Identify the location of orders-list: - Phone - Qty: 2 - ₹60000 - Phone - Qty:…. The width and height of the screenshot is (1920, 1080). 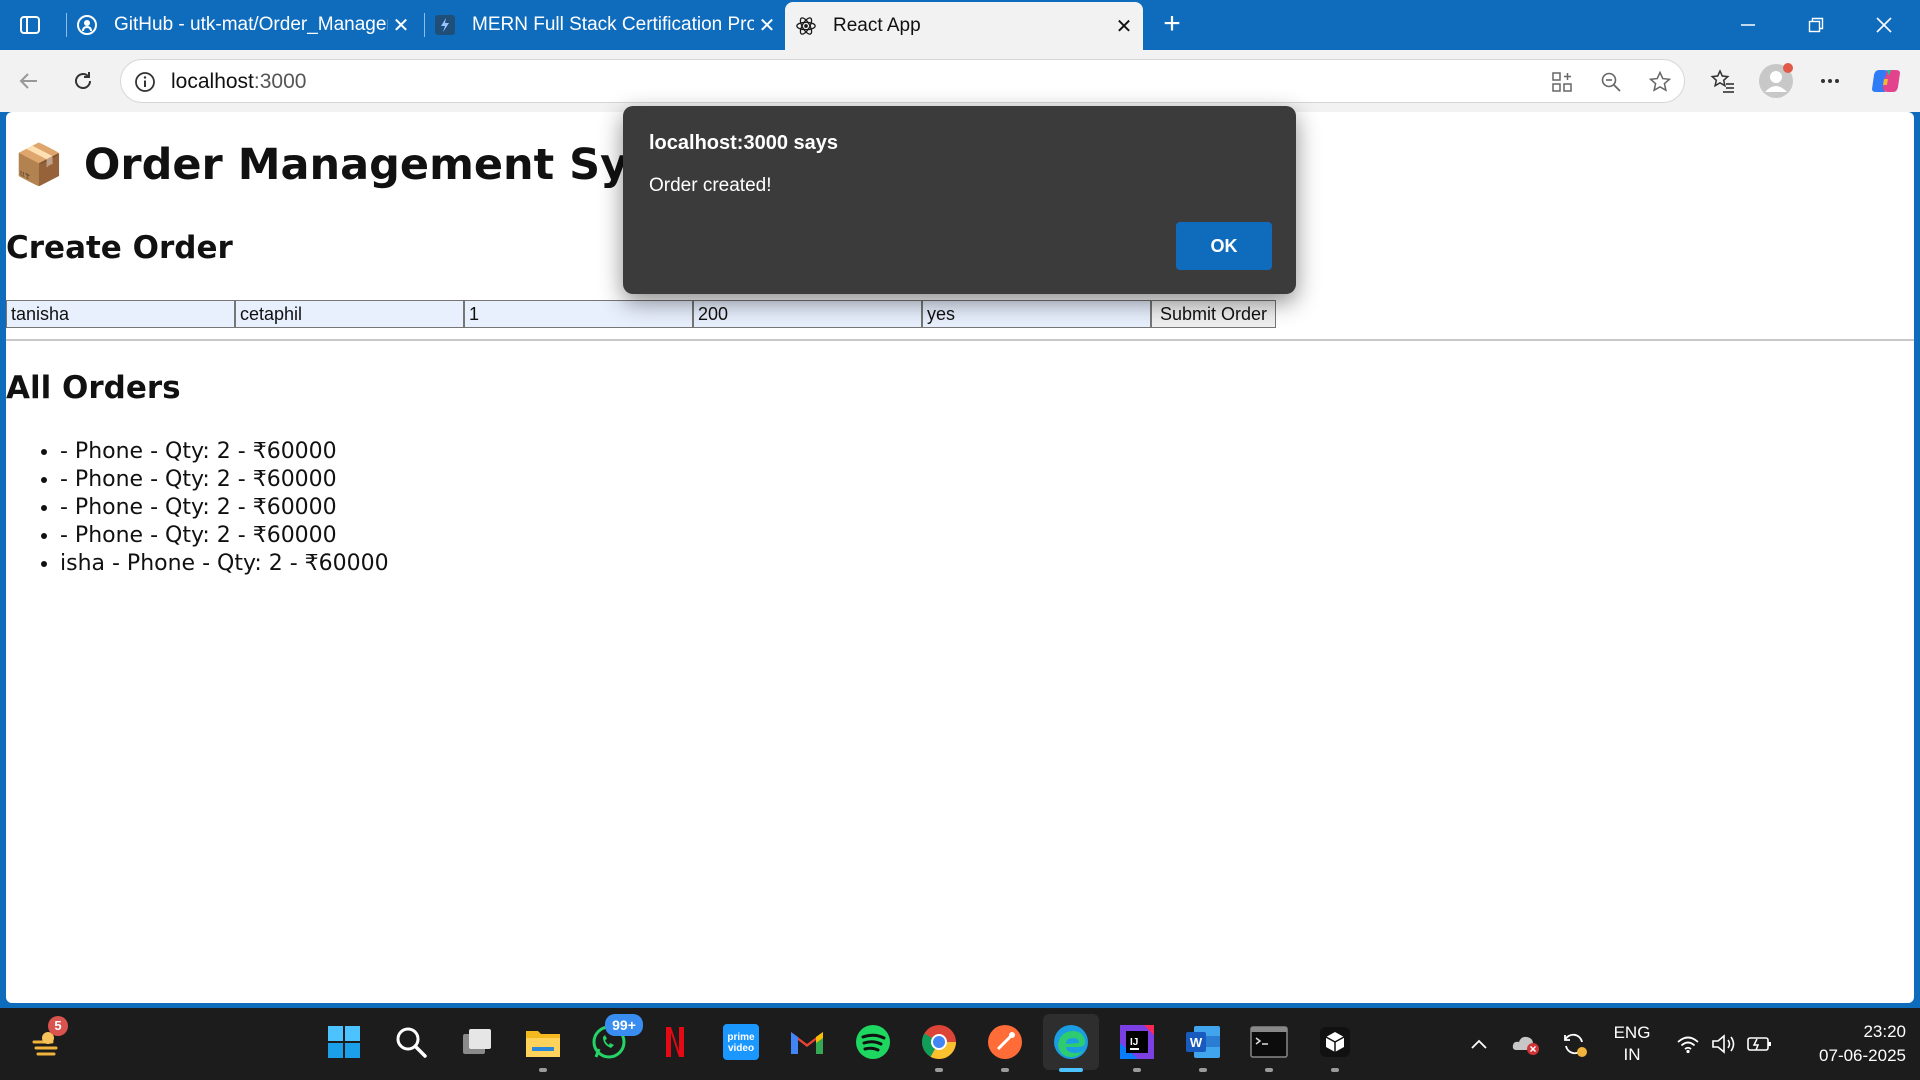
(224, 508).